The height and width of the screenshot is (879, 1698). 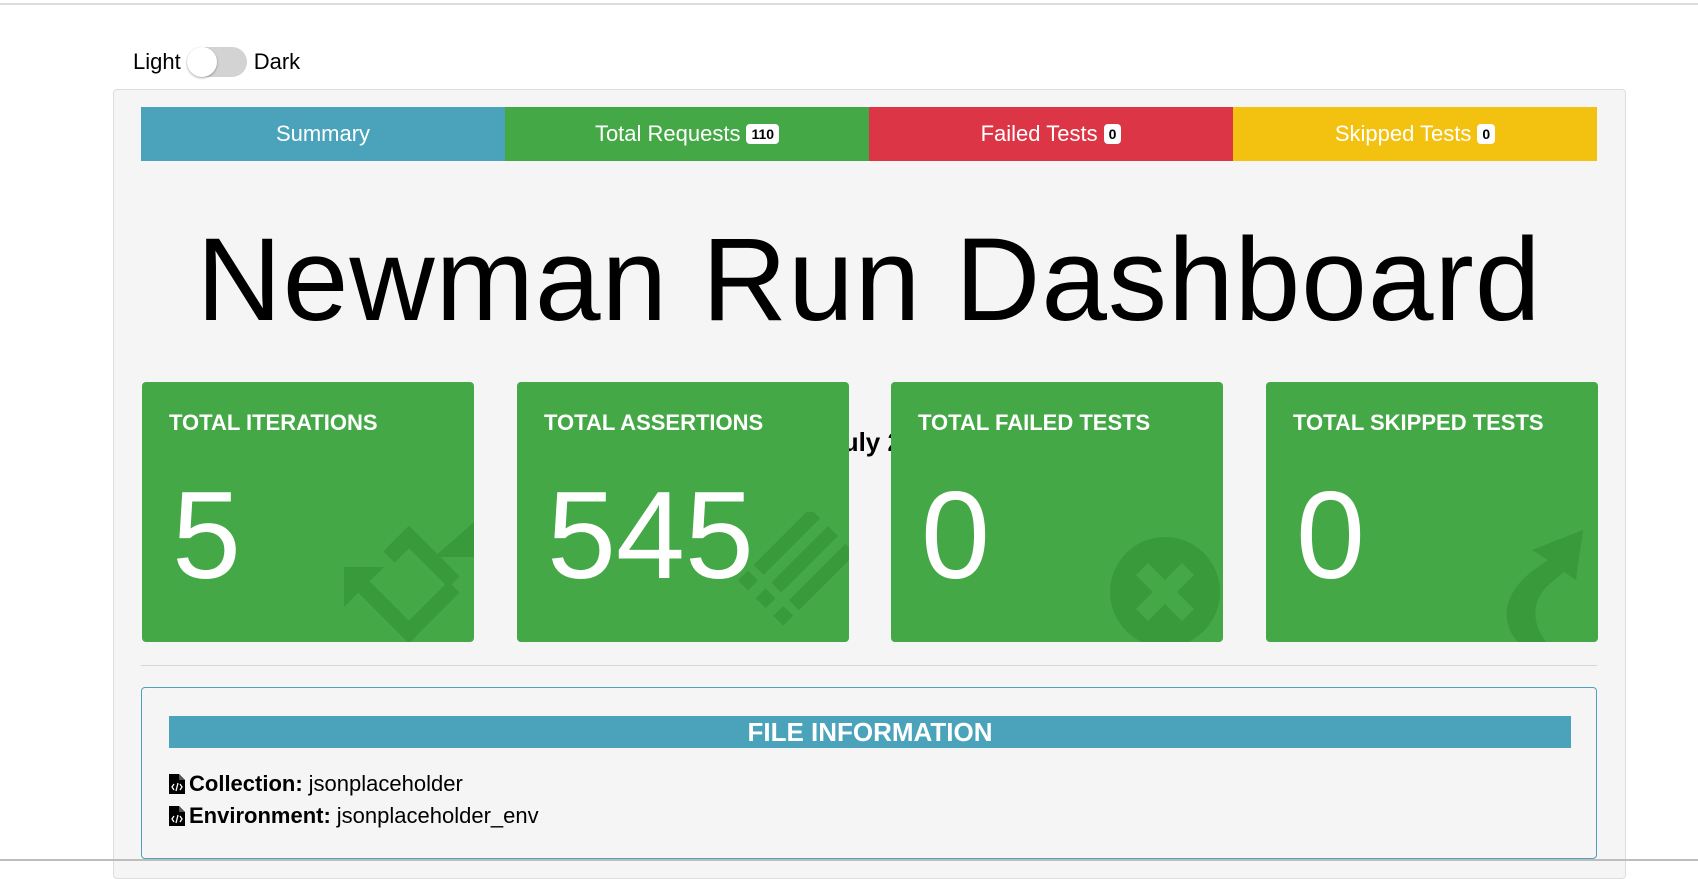 What do you see at coordinates (1034, 422) in the screenshot?
I see `card-label: TOTAL FAILED TESTS` at bounding box center [1034, 422].